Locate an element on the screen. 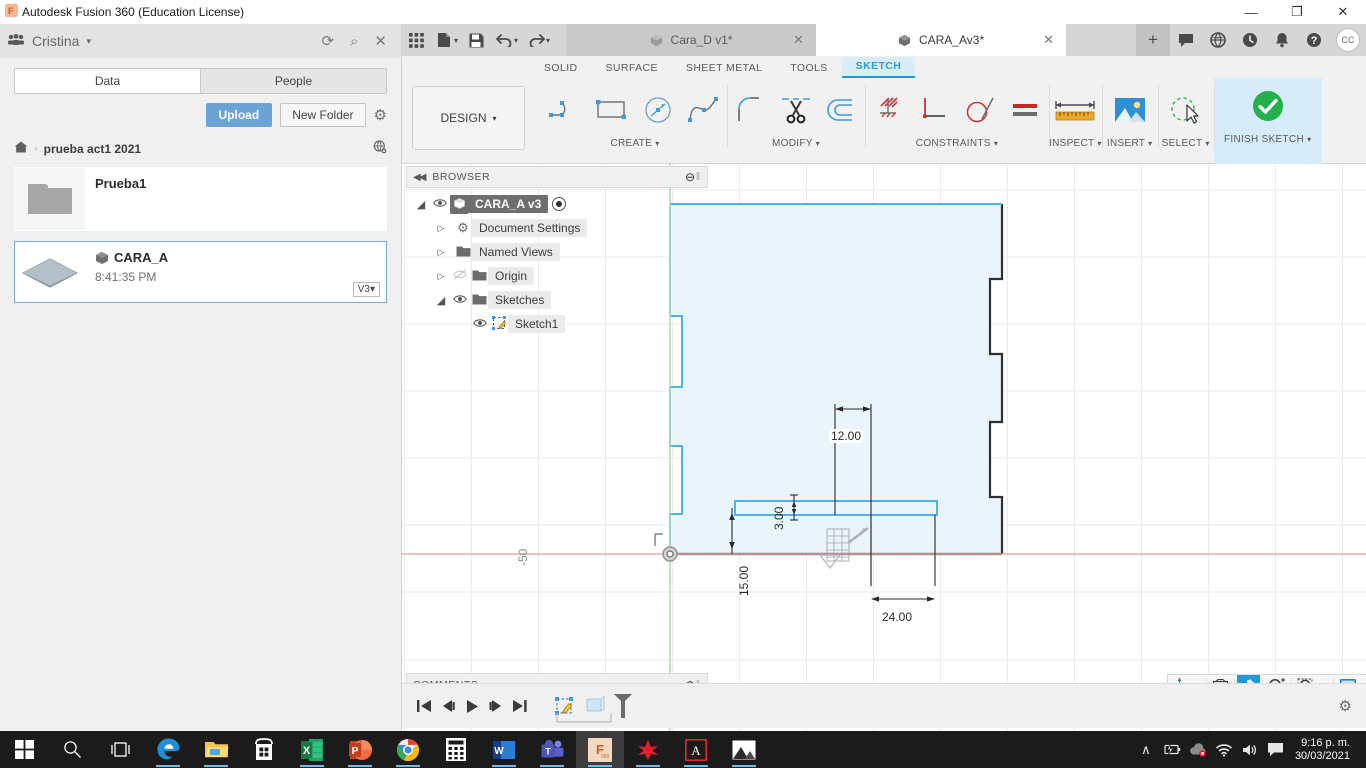 This screenshot has width=1366, height=768. activate-component-radio is located at coordinates (559, 204).